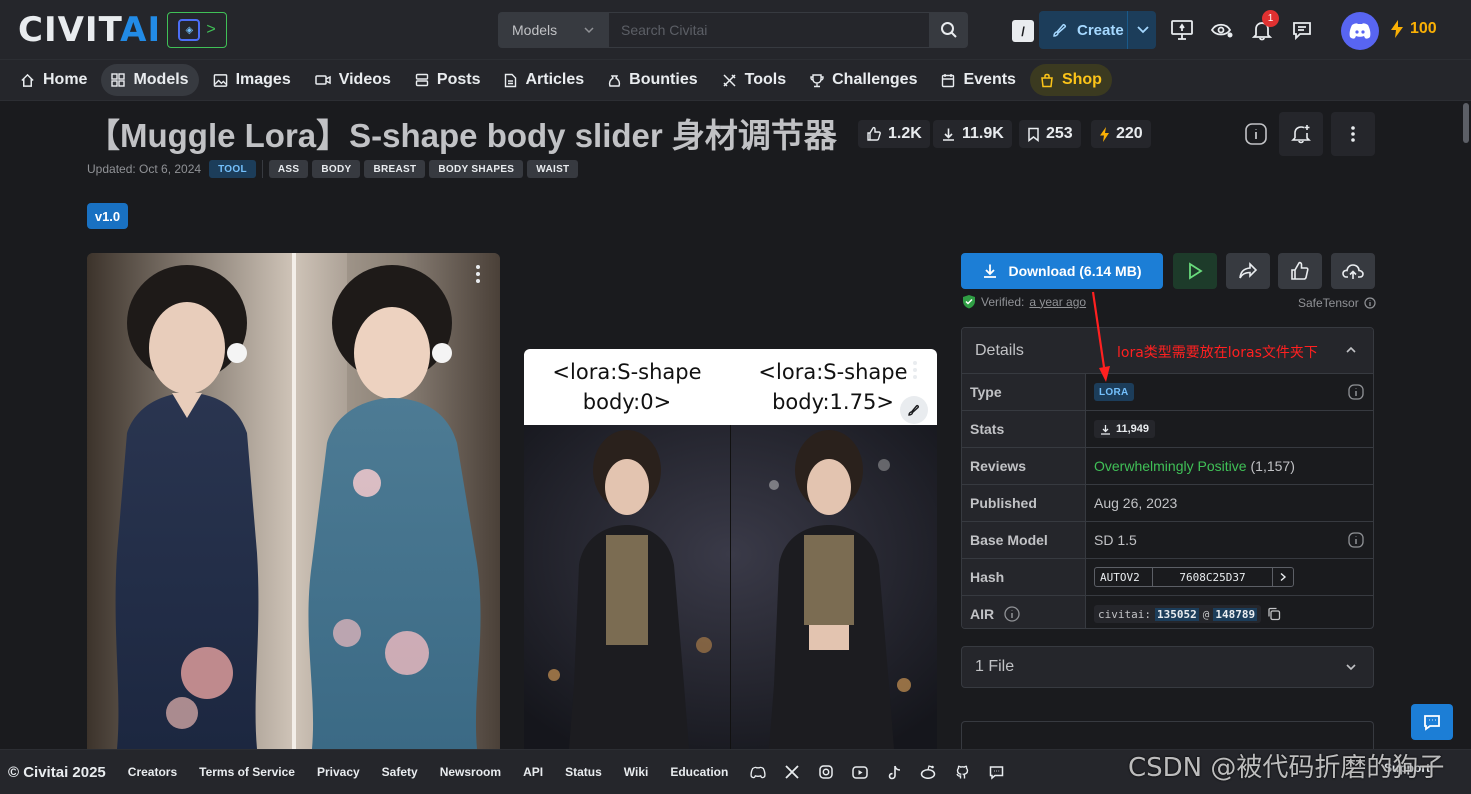 The image size is (1471, 794). What do you see at coordinates (197, 30) in the screenshot?
I see `creator-program-badge: ◈ >` at bounding box center [197, 30].